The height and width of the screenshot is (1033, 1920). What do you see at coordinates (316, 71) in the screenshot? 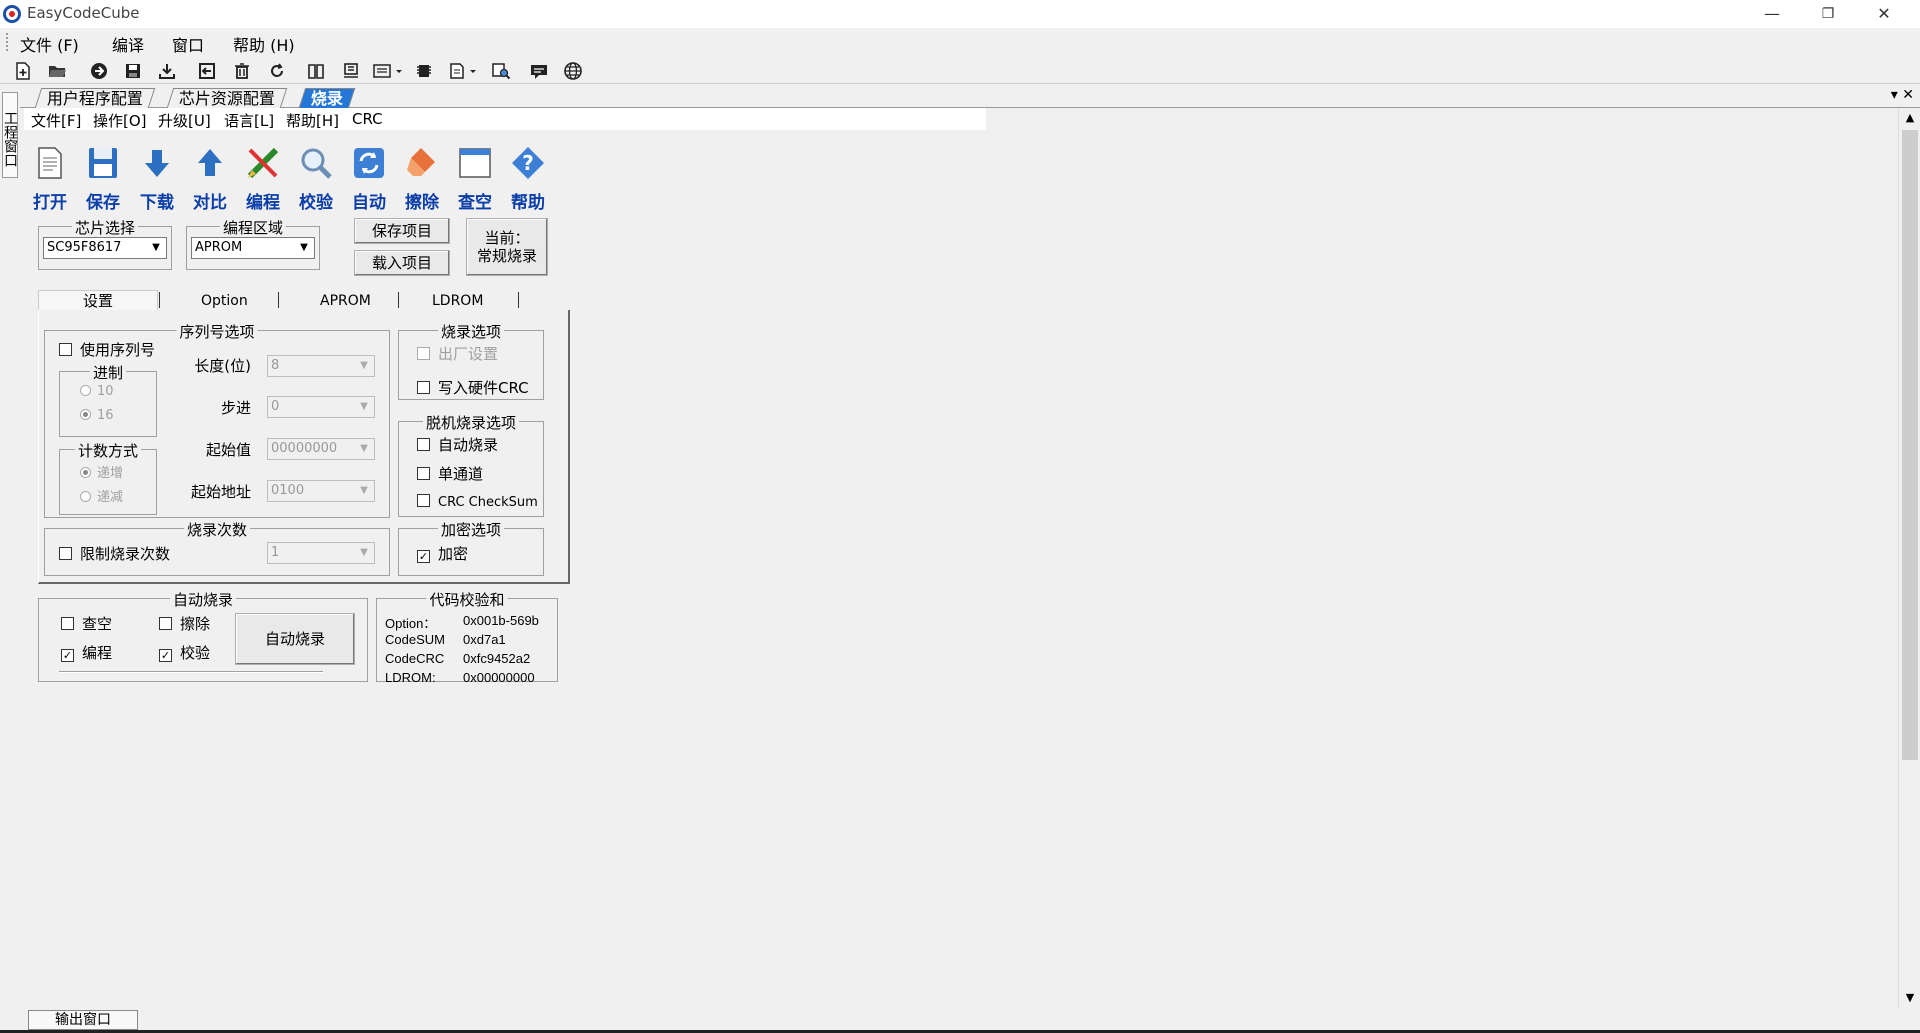
I see `book-icon` at bounding box center [316, 71].